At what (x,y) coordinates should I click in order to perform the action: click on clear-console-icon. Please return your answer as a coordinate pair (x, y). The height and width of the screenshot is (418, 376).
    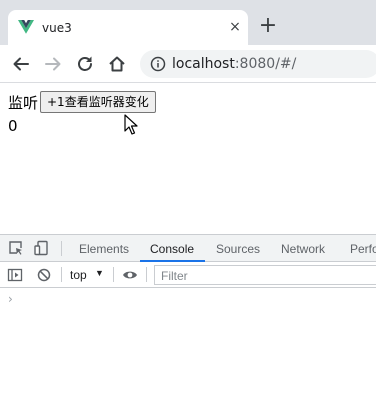
    Looking at the image, I should click on (44, 275).